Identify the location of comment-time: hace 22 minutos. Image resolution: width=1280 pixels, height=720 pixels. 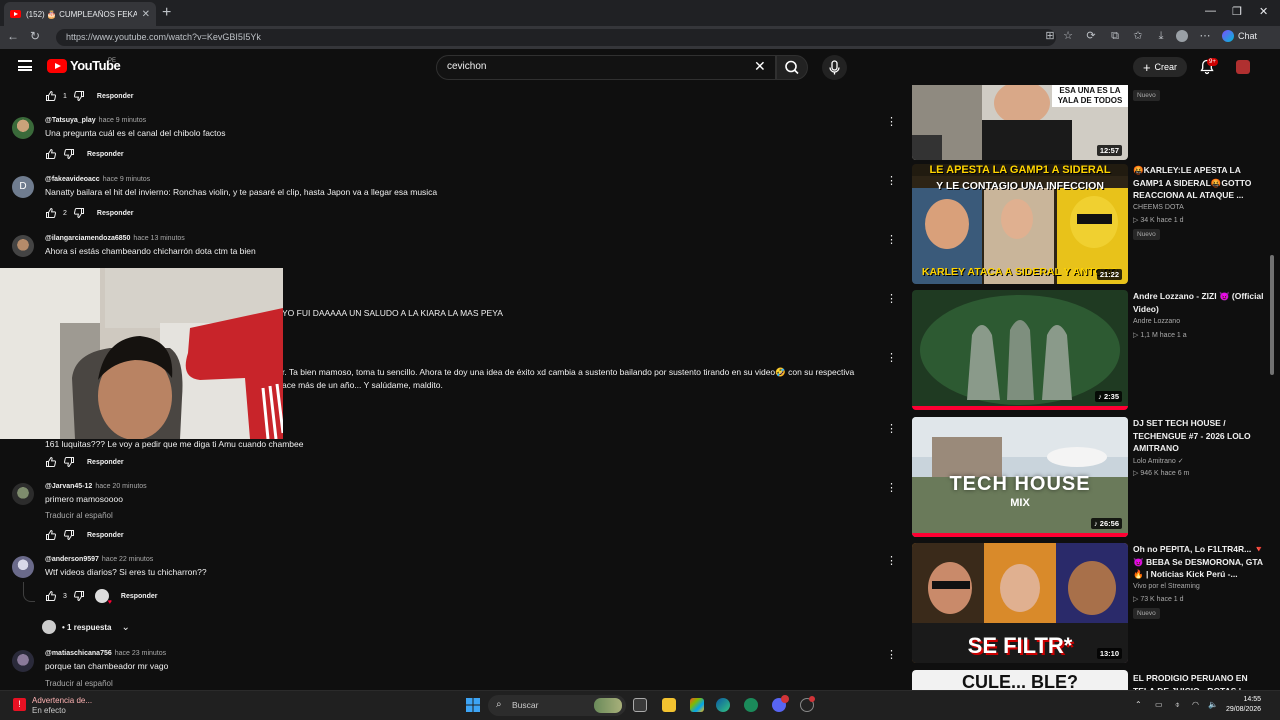
(127, 559).